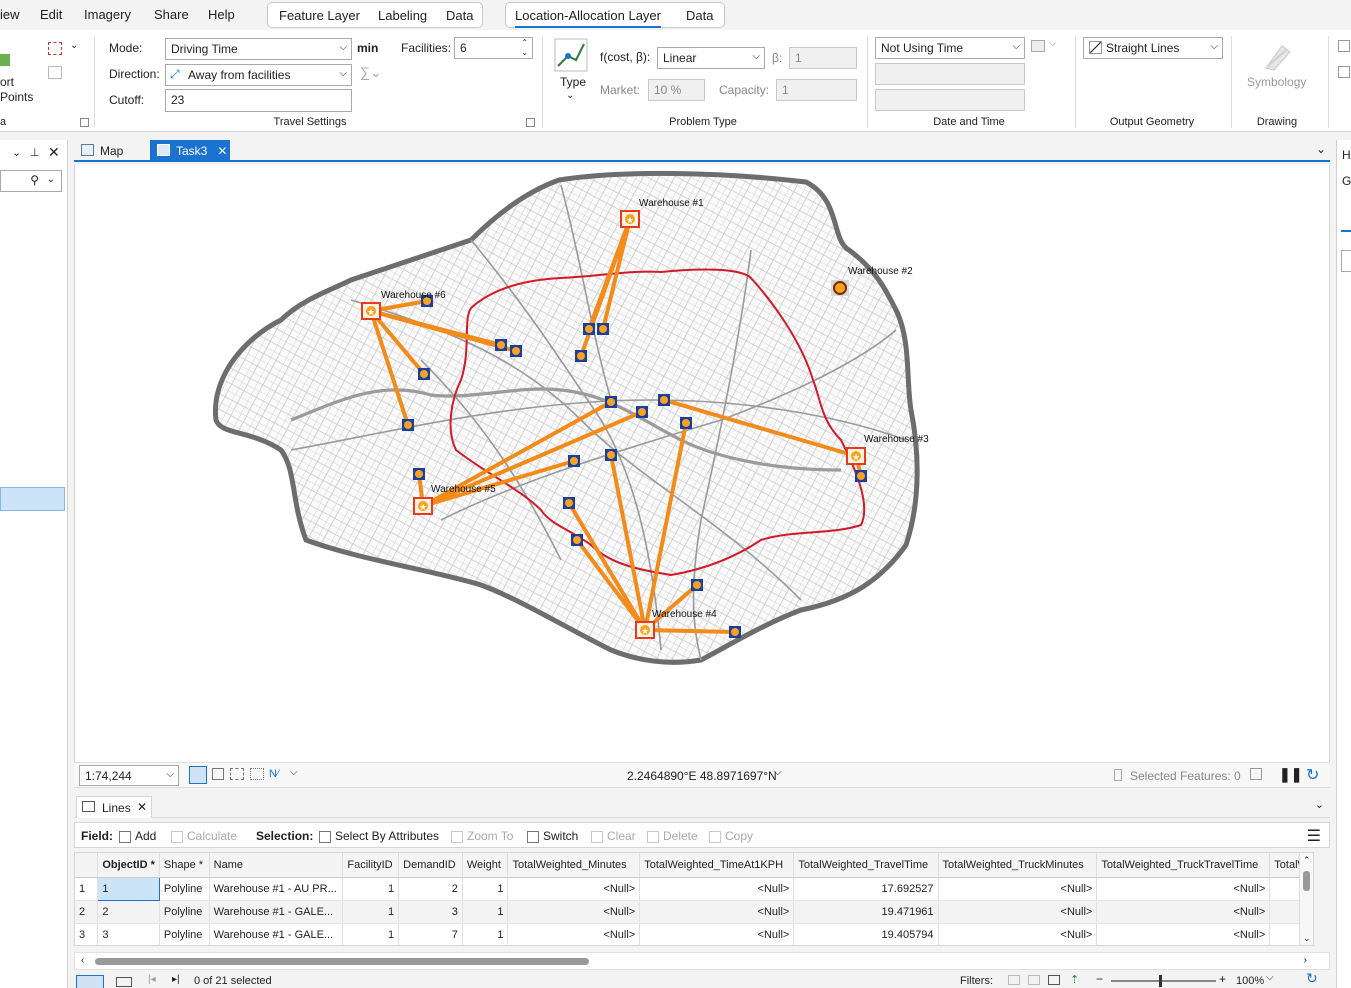 The width and height of the screenshot is (1351, 988). What do you see at coordinates (430, 865) in the screenshot?
I see `column-header-demandid: DemandID` at bounding box center [430, 865].